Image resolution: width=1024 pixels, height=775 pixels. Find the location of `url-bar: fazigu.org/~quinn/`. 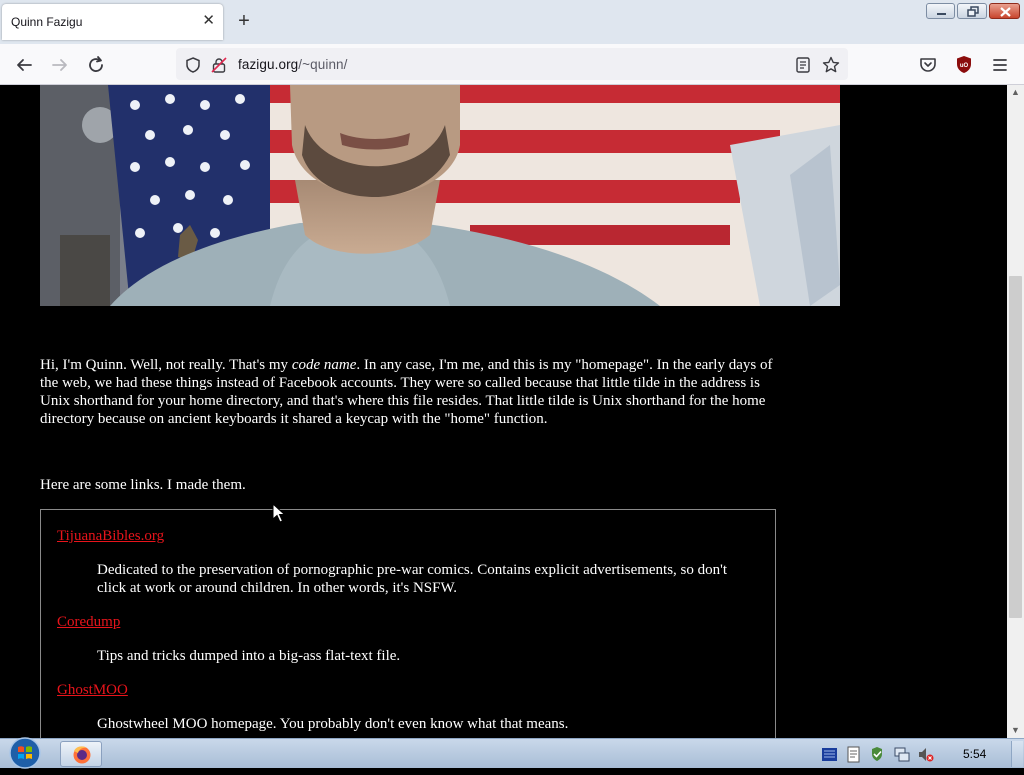

url-bar: fazigu.org/~quinn/ is located at coordinates (512, 64).